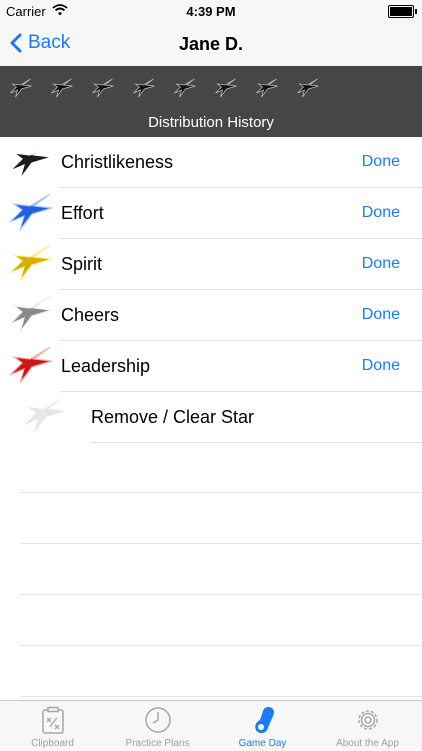  I want to click on tab-about-the-app: About the App, so click(367, 726).